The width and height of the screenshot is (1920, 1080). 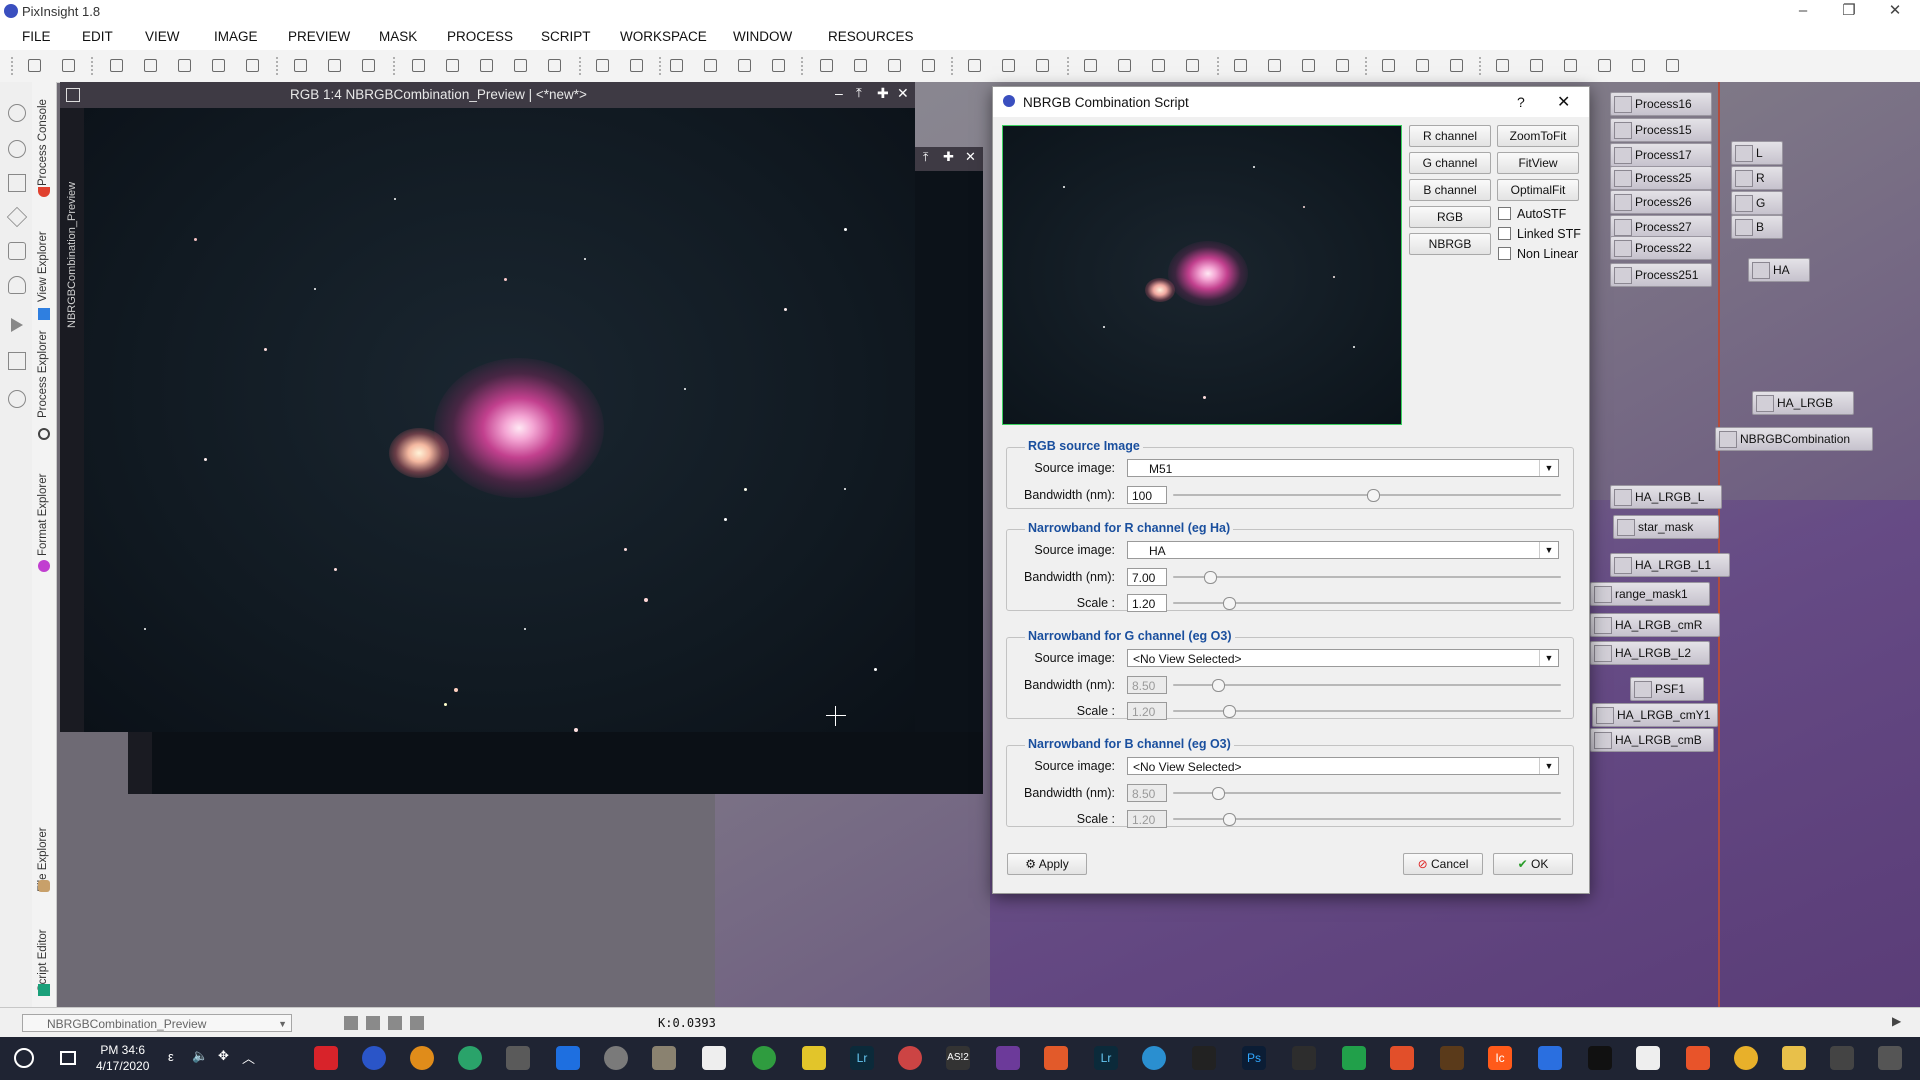 I want to click on app-icon-red, so click(x=326, y=1058).